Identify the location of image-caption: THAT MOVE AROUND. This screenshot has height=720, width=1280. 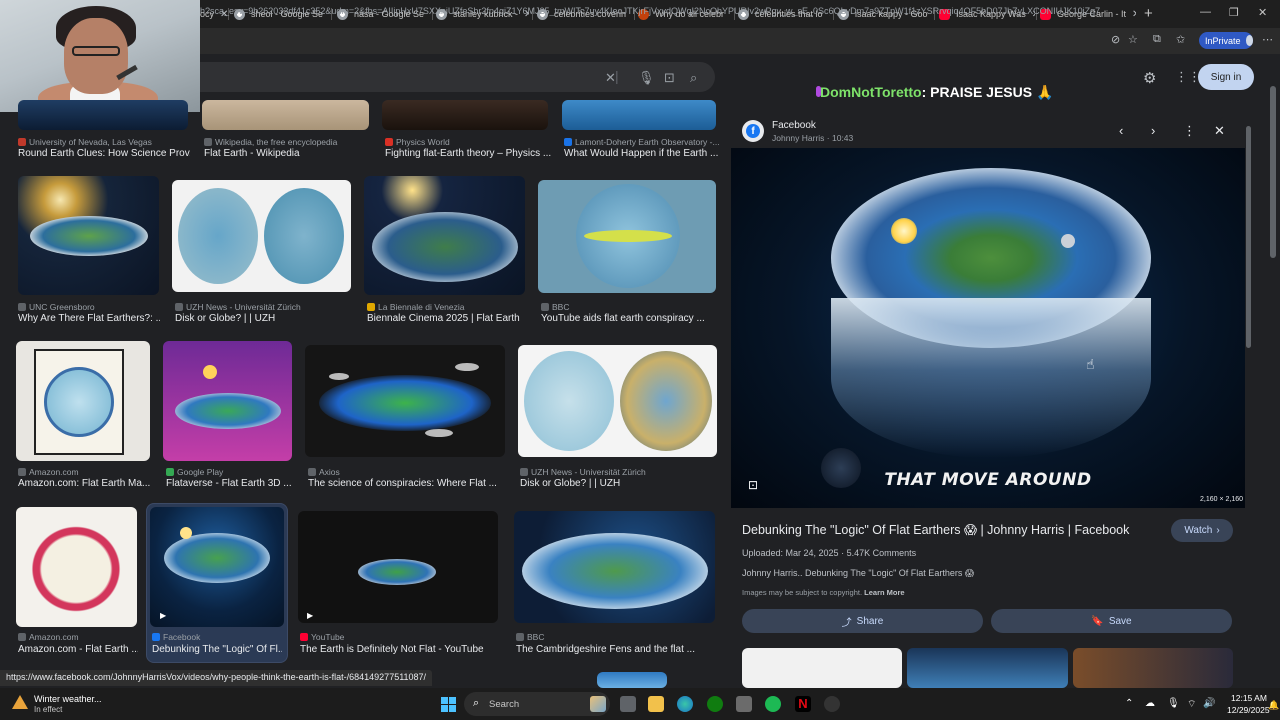
(988, 480).